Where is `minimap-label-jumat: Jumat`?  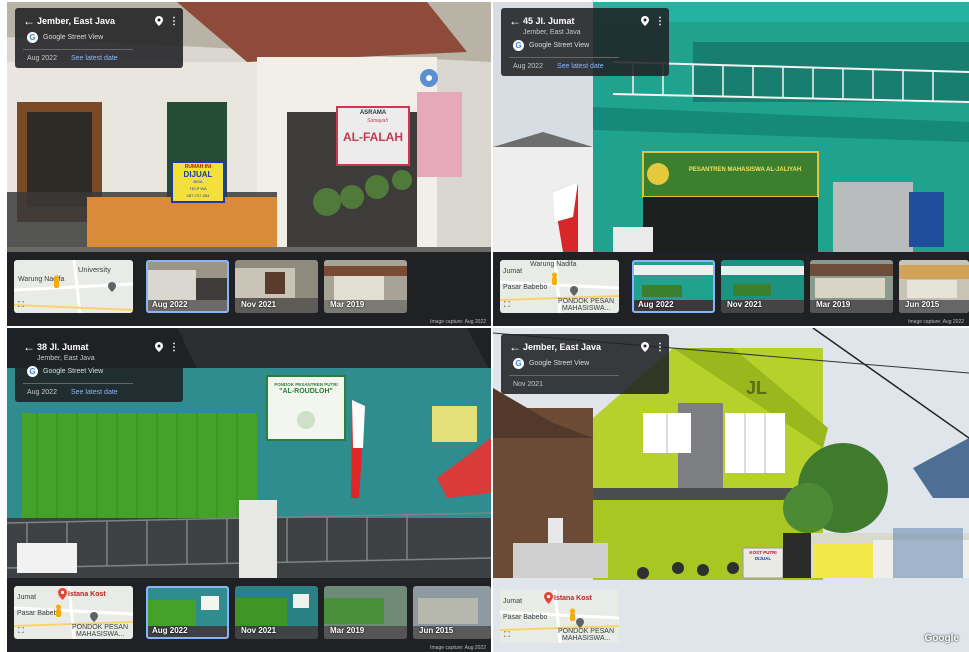
minimap-label-jumat: Jumat is located at coordinates (27, 597).